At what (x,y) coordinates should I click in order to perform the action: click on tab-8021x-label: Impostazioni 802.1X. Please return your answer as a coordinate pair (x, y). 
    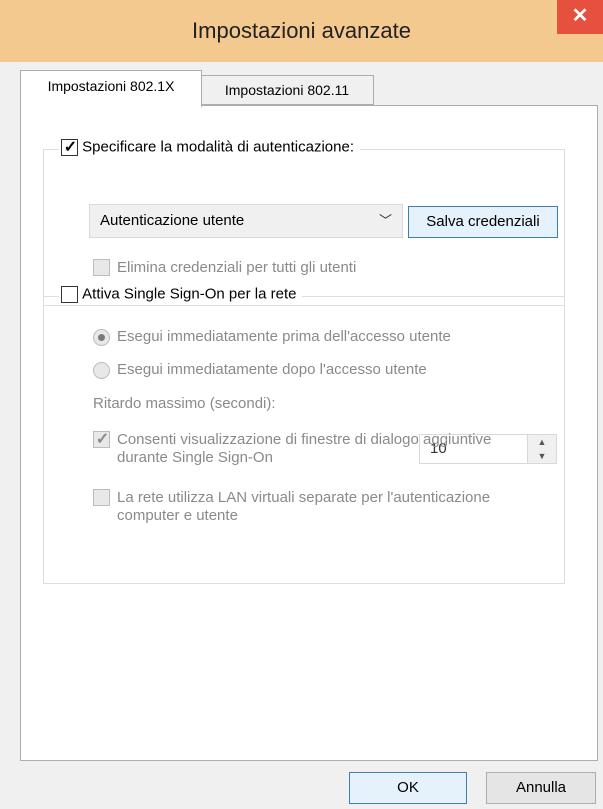
    Looking at the image, I should click on (111, 86).